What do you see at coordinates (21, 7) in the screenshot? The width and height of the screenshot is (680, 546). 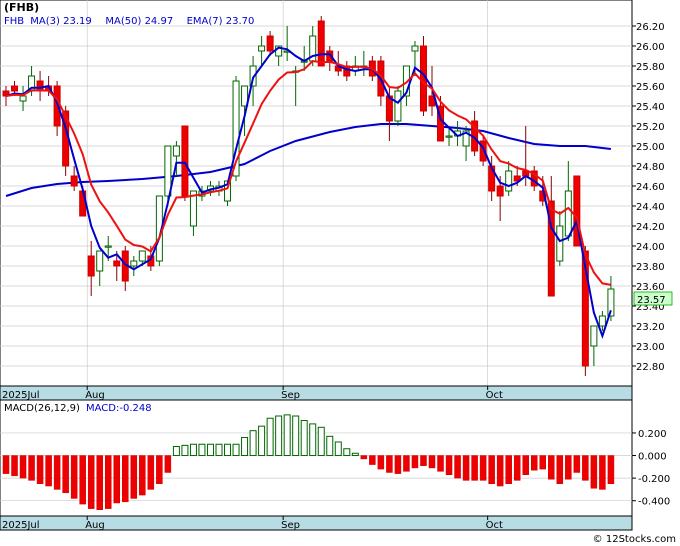 I see `chart-title: (FHB)` at bounding box center [21, 7].